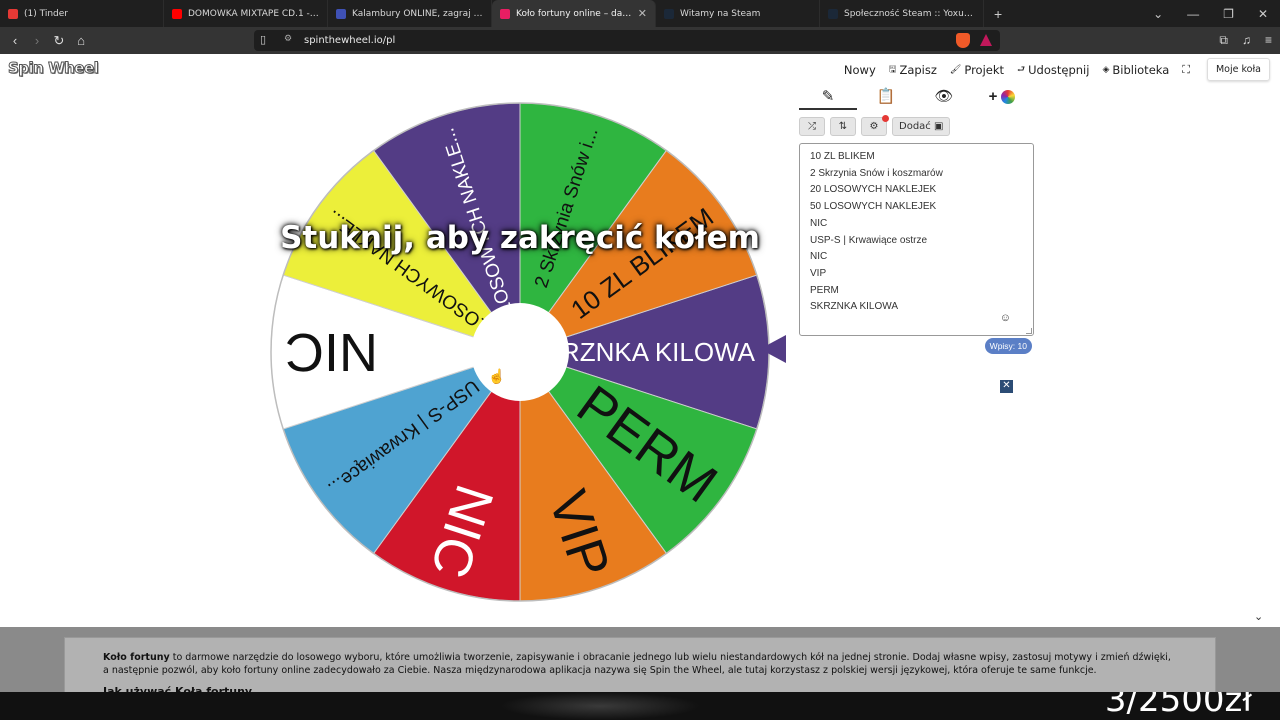  What do you see at coordinates (1228, 14) in the screenshot?
I see `restore-icon: ❐` at bounding box center [1228, 14].